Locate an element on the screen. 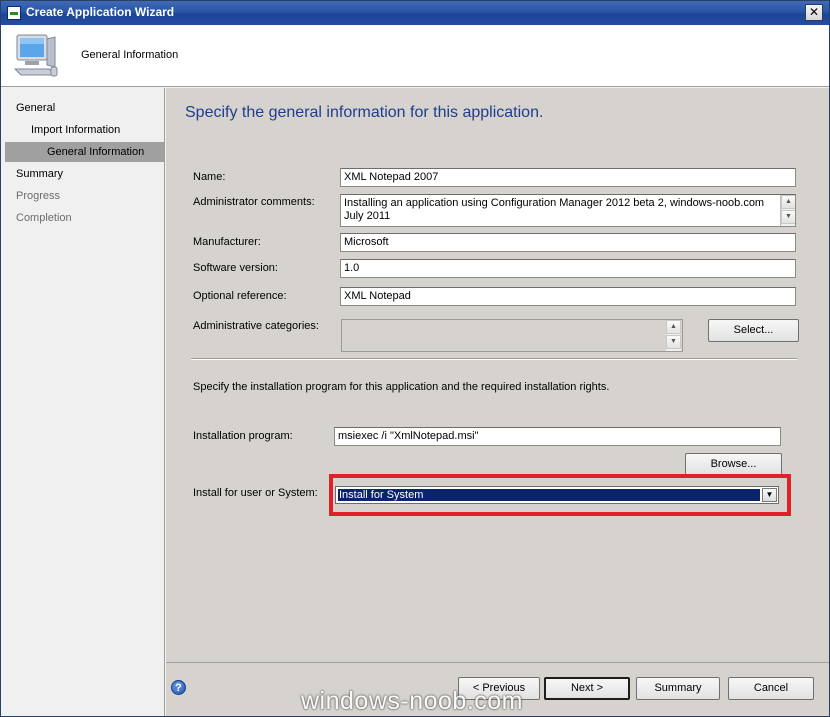 Image resolution: width=830 pixels, height=717 pixels. software-version-field: 1.0 is located at coordinates (568, 268).